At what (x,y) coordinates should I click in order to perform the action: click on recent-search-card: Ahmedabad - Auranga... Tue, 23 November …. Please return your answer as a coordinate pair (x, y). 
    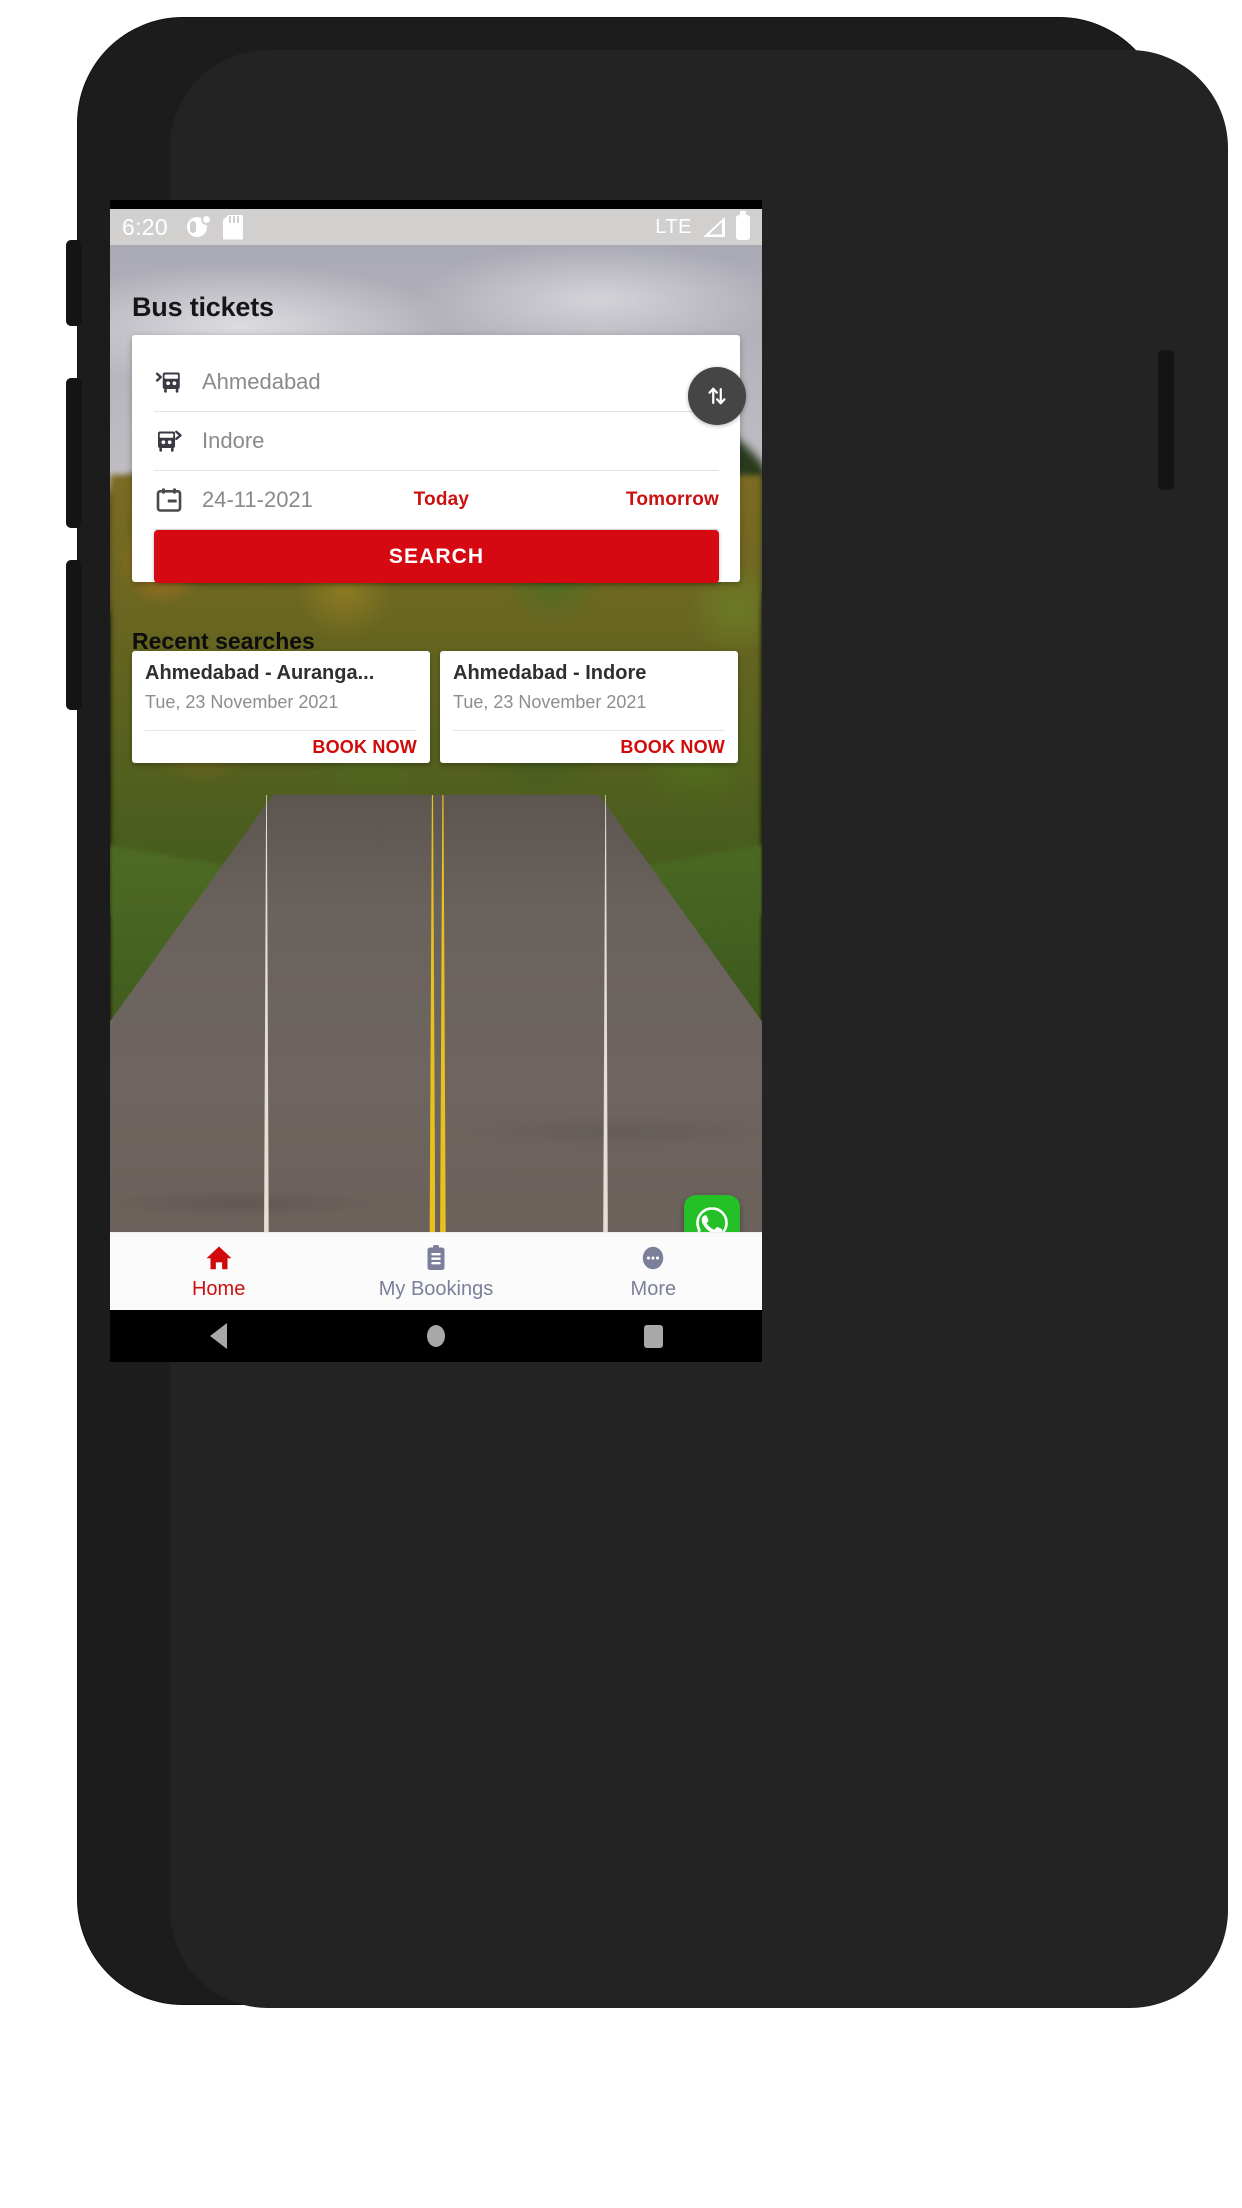
    Looking at the image, I should click on (281, 707).